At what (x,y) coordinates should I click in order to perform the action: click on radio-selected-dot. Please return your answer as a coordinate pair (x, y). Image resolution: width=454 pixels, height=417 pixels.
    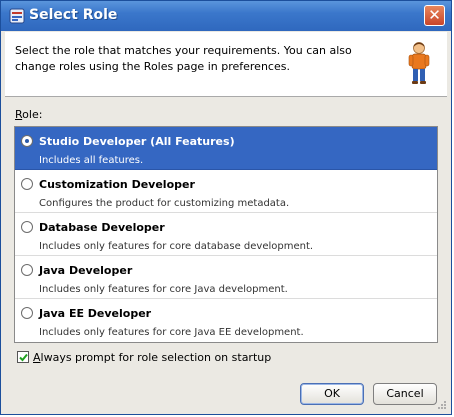
    Looking at the image, I should click on (27, 141).